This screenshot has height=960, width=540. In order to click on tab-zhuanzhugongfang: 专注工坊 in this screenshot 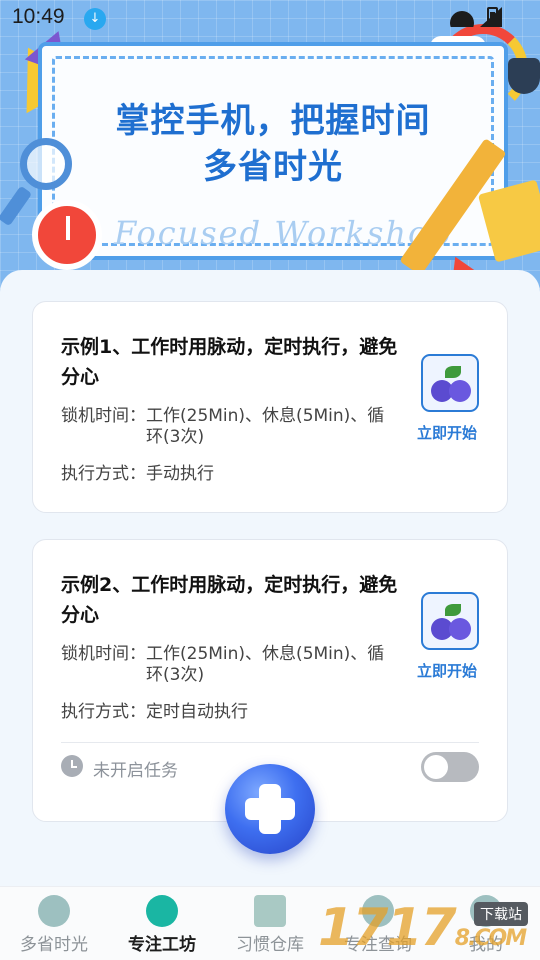, I will do `click(162, 923)`.